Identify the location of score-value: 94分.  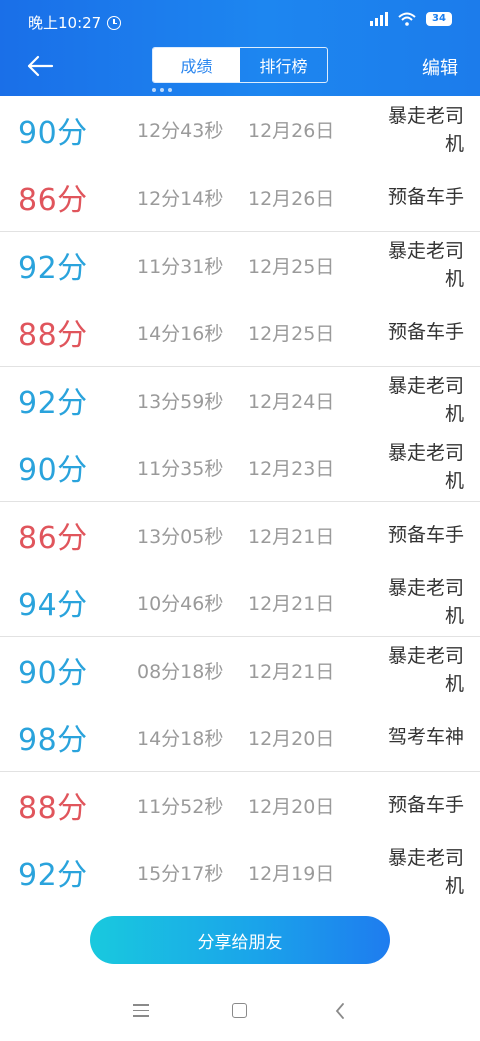
(53, 606).